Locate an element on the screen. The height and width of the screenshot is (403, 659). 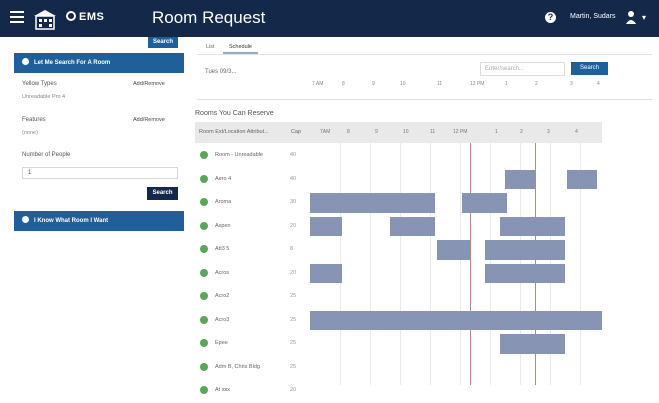
hour-label: 12 PM is located at coordinates (460, 132).